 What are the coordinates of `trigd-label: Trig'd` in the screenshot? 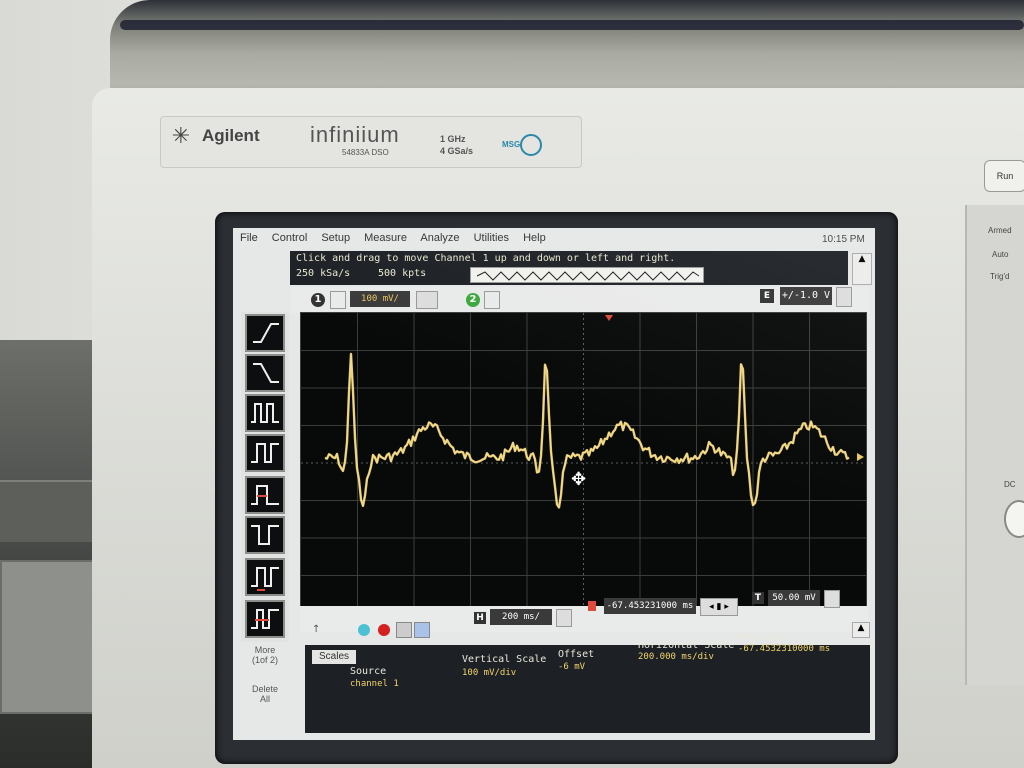 It's located at (1000, 276).